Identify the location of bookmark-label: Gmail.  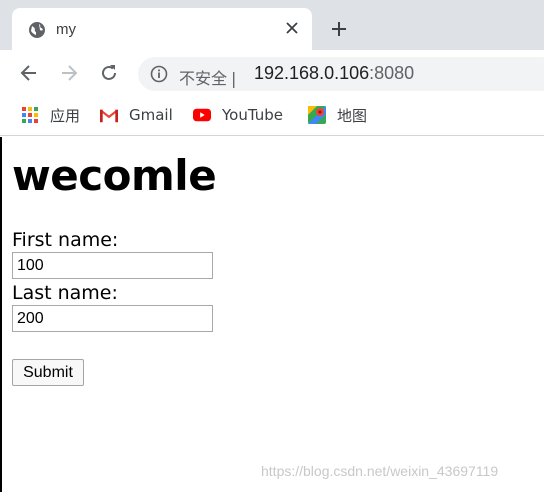
(151, 115).